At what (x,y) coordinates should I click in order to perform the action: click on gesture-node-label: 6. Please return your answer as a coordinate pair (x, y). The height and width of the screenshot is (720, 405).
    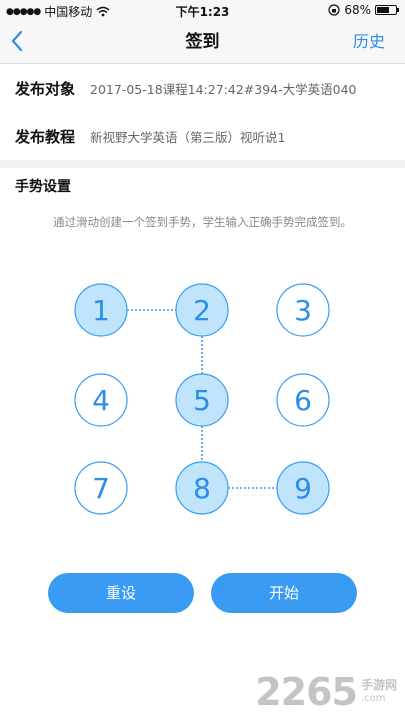
    Looking at the image, I should click on (303, 400).